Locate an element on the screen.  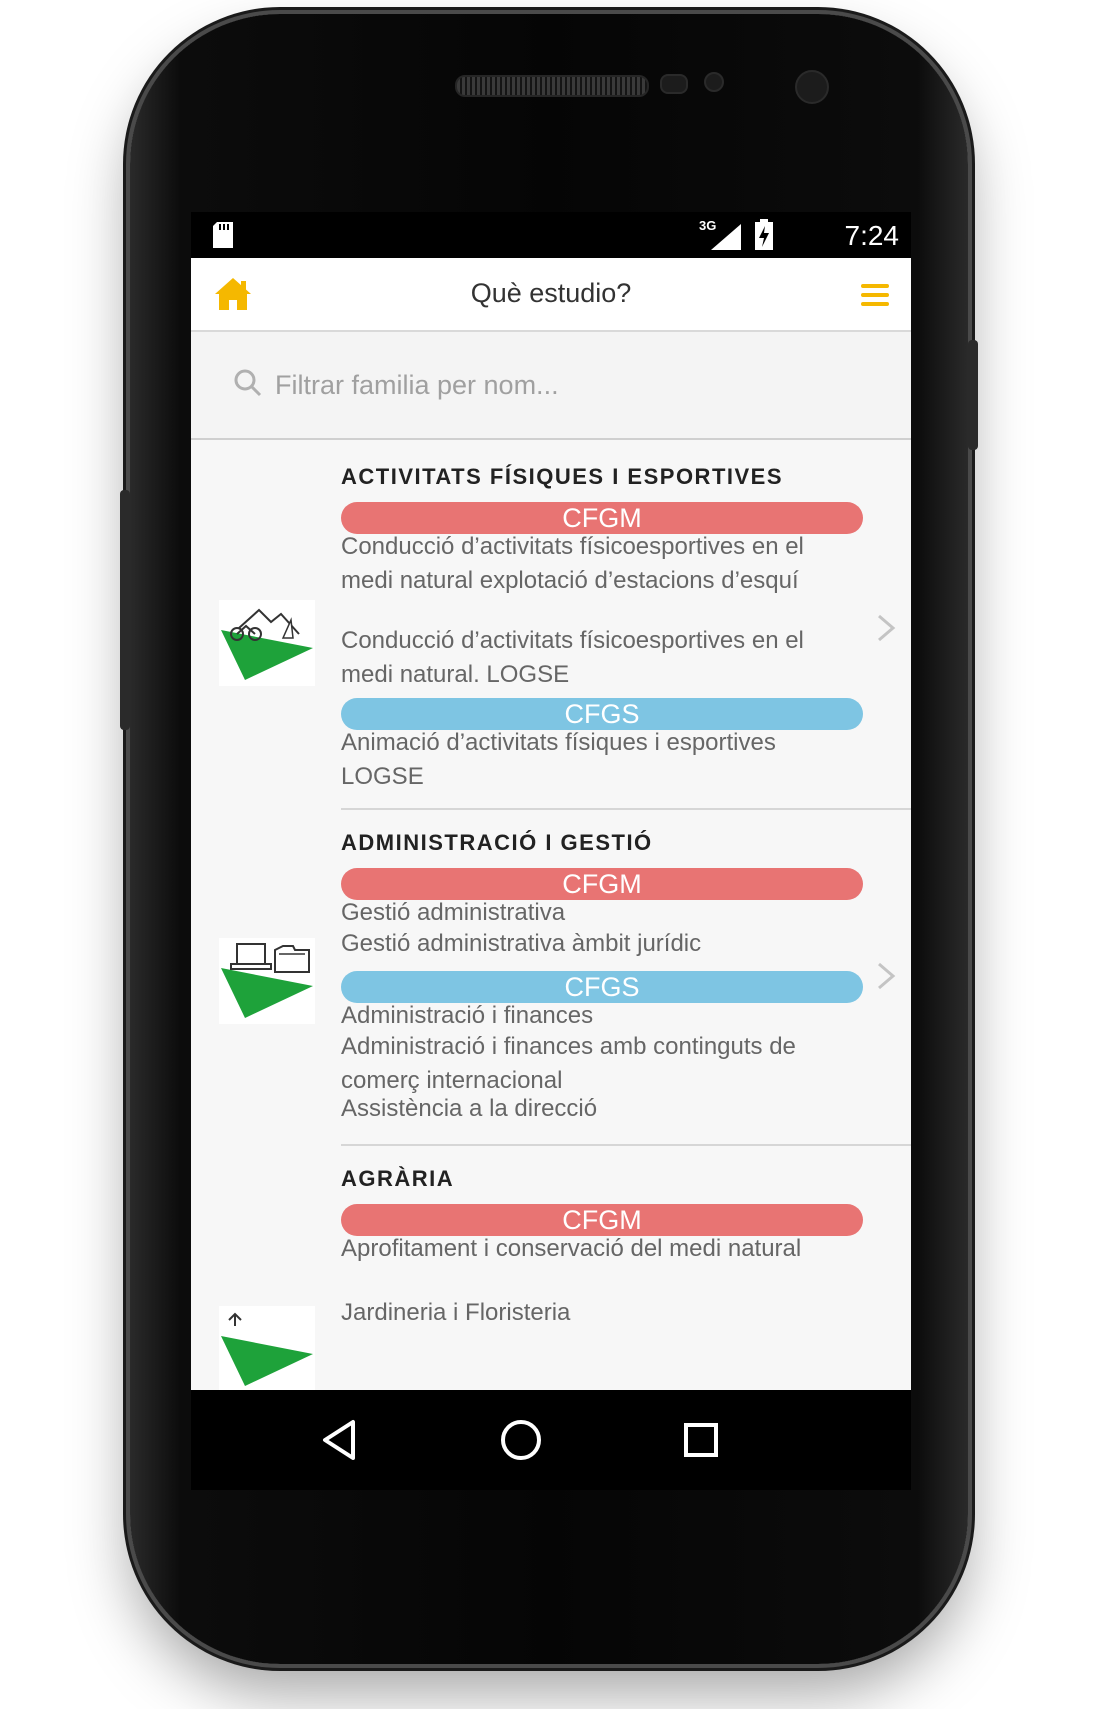
phone-front-camera is located at coordinates (812, 87).